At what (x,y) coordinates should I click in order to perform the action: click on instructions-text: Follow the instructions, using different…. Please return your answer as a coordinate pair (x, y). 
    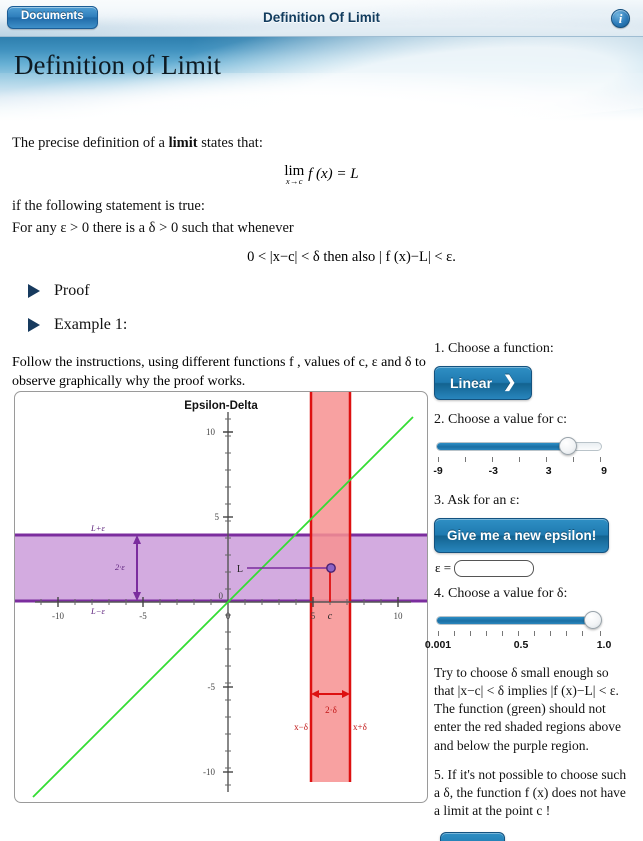
    Looking at the image, I should click on (219, 371).